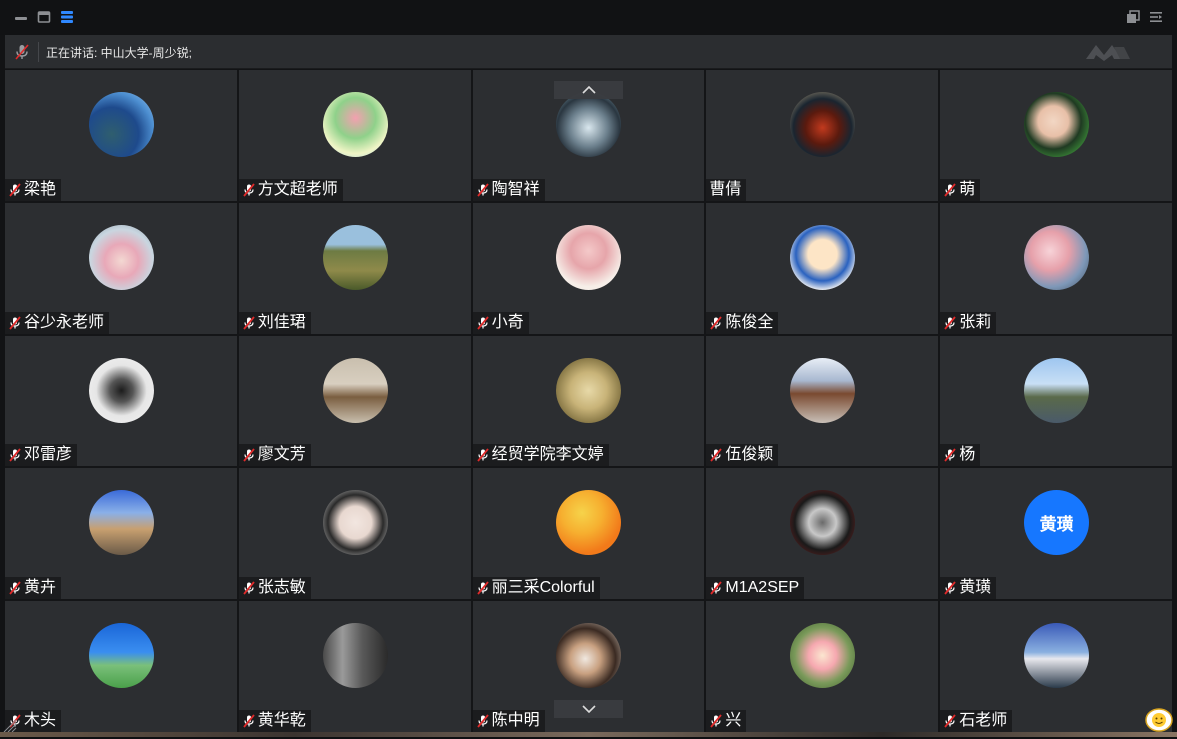 The image size is (1177, 739). Describe the element at coordinates (281, 455) in the screenshot. I see `participant-name: 廖文芳` at that location.